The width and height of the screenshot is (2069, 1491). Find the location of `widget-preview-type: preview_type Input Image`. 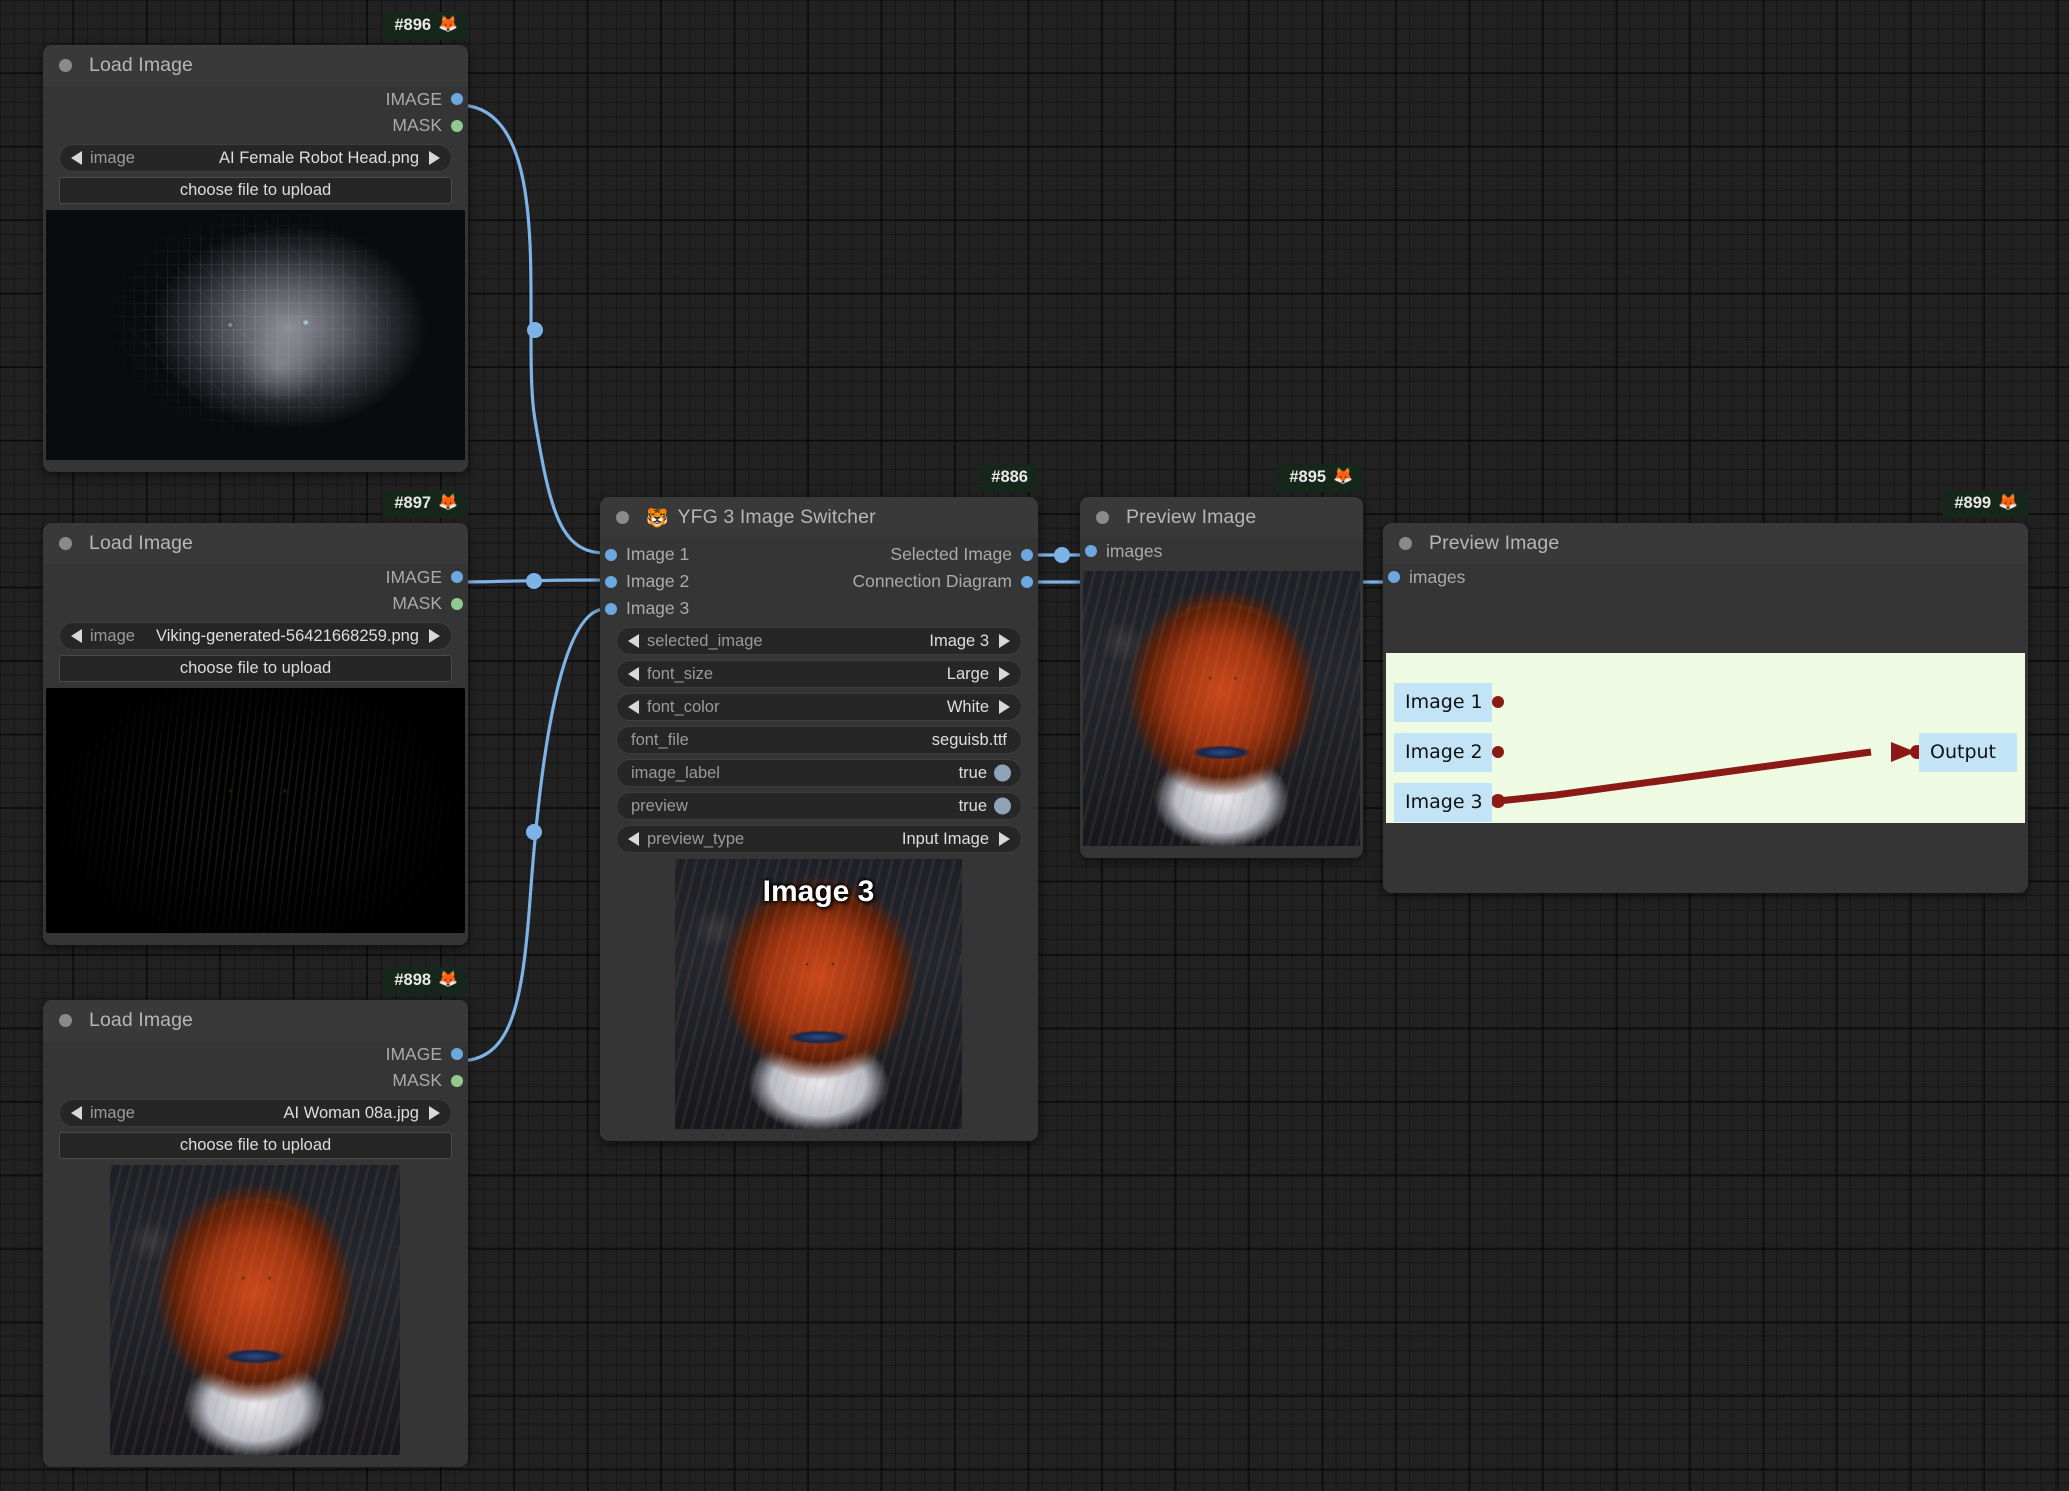

widget-preview-type: preview_type Input Image is located at coordinates (819, 839).